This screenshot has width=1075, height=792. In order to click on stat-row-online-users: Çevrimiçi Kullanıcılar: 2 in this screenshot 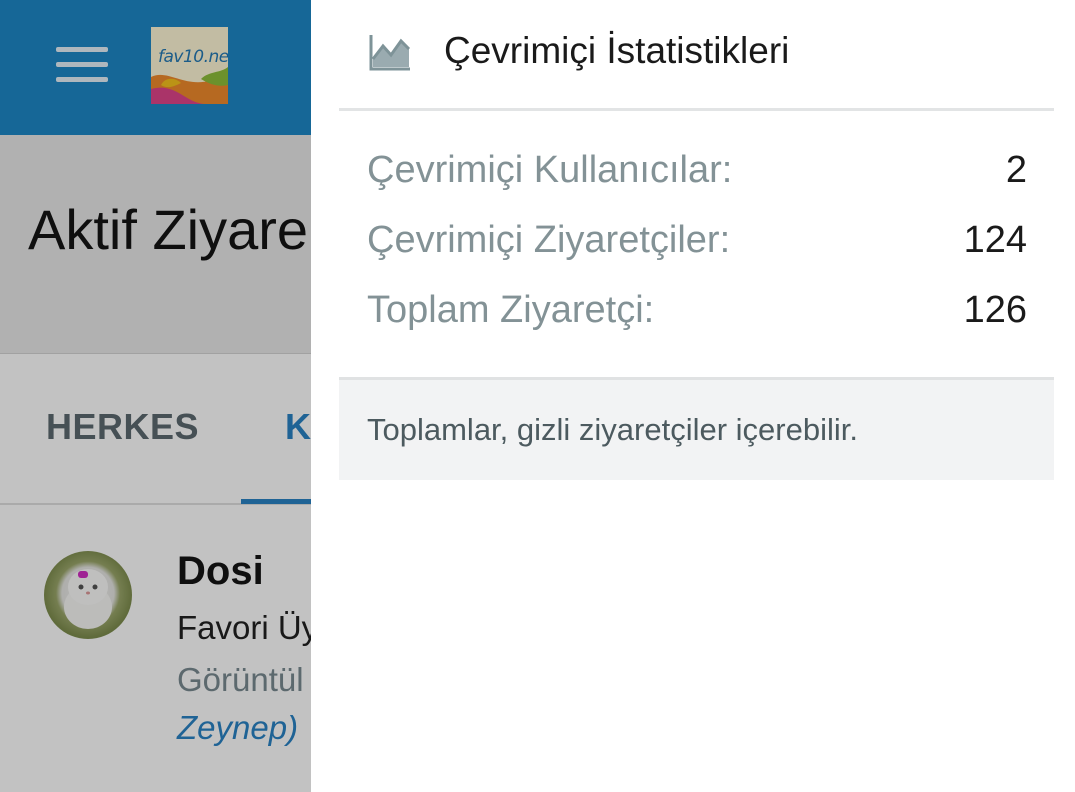, I will do `click(697, 174)`.